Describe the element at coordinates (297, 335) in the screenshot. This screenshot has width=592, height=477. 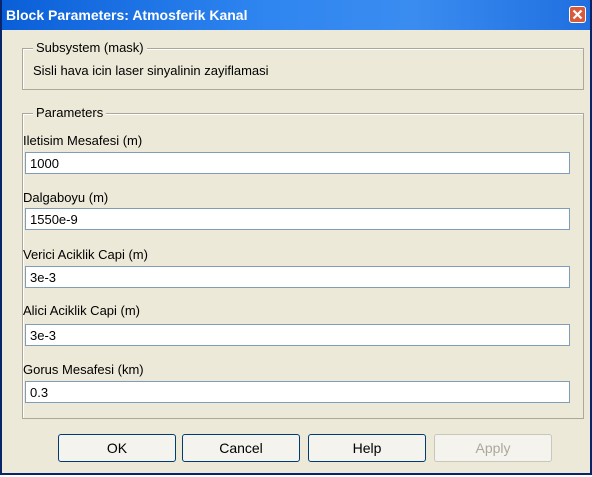
I see `param-input-alici-aciklik-capi: 3e-3` at that location.